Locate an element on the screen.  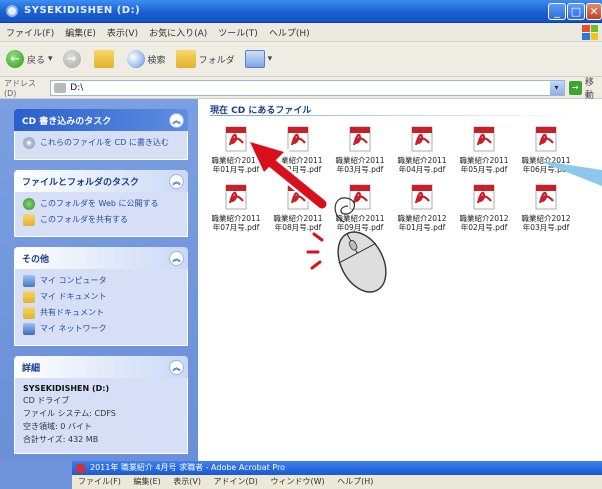
share-folder-link: このフォルダを共有する is located at coordinates (101, 220).